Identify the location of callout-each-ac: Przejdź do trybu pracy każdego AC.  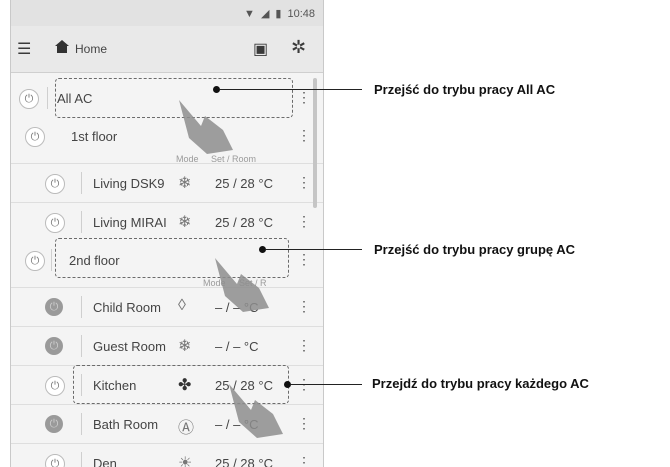
(480, 383).